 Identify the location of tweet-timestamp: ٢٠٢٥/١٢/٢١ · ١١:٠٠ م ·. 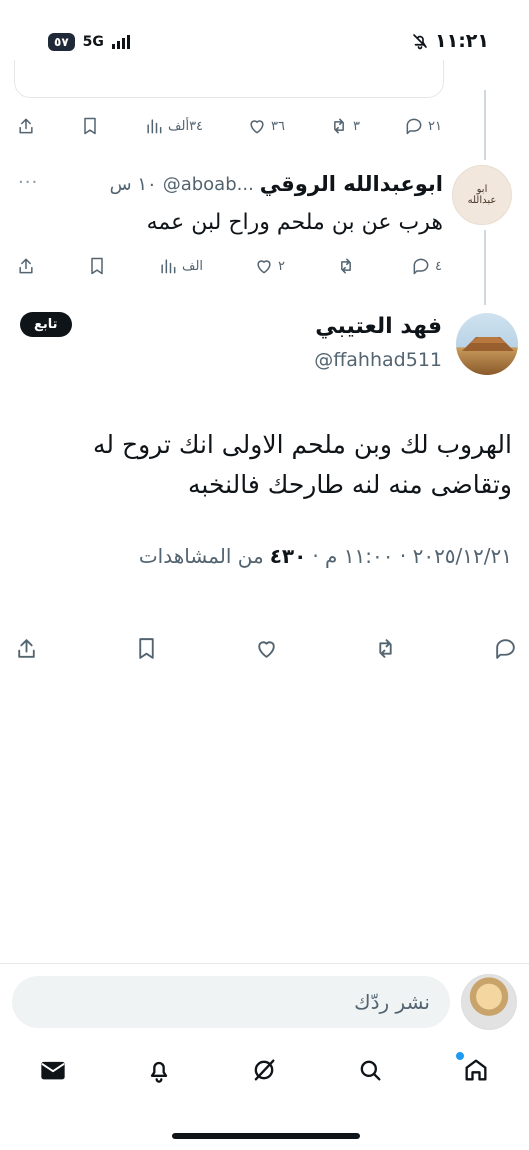
(412, 556).